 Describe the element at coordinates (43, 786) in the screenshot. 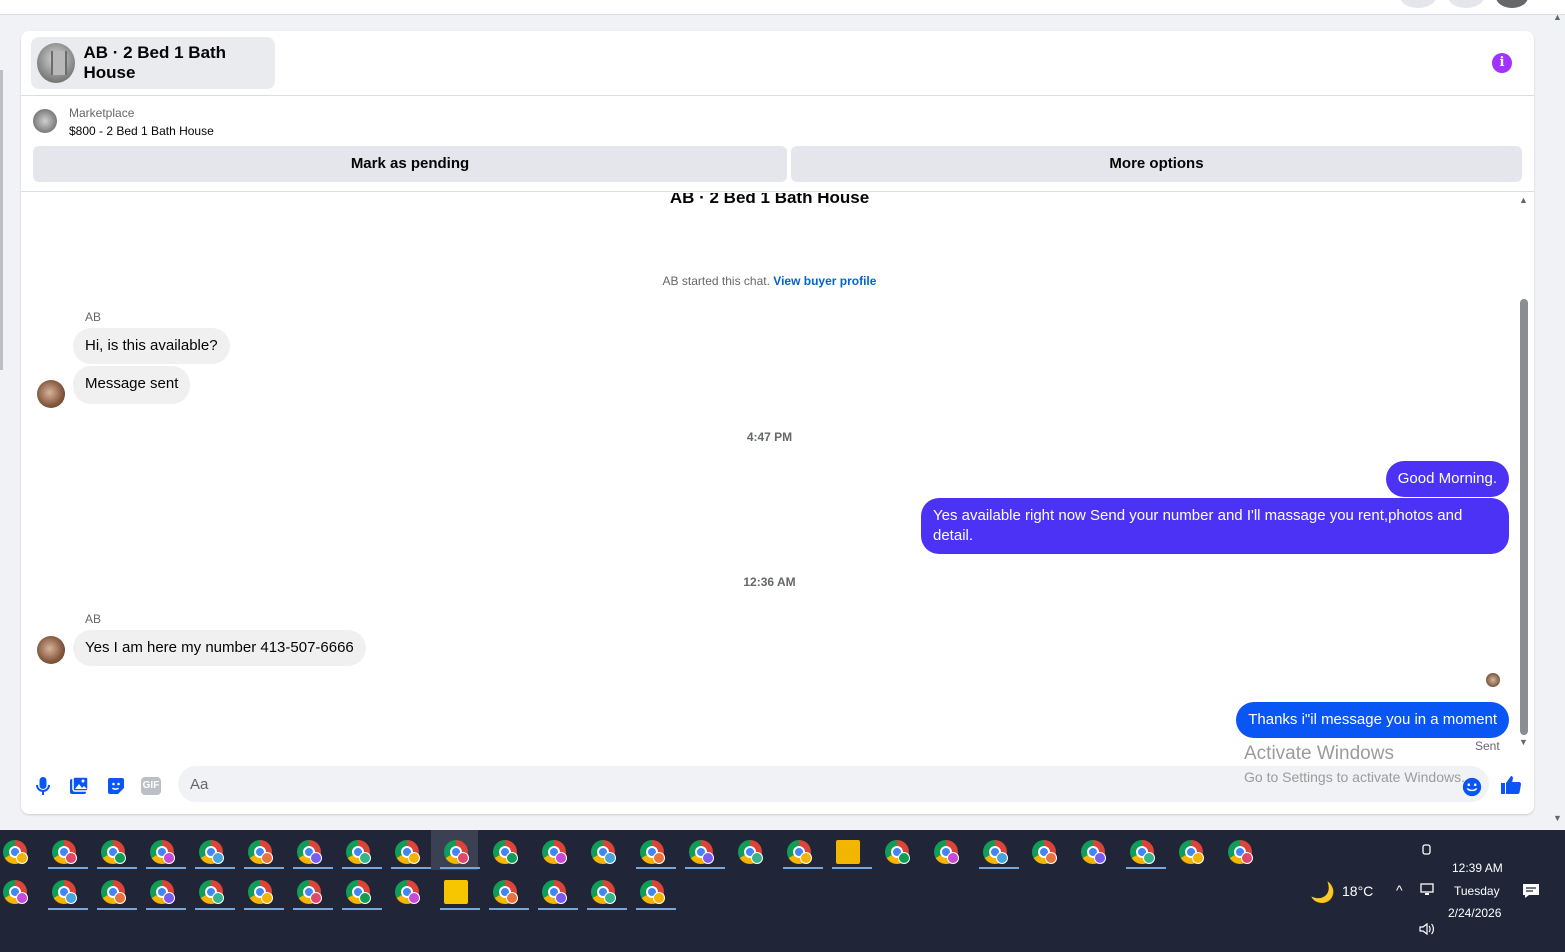

I see `microphone-icon` at that location.